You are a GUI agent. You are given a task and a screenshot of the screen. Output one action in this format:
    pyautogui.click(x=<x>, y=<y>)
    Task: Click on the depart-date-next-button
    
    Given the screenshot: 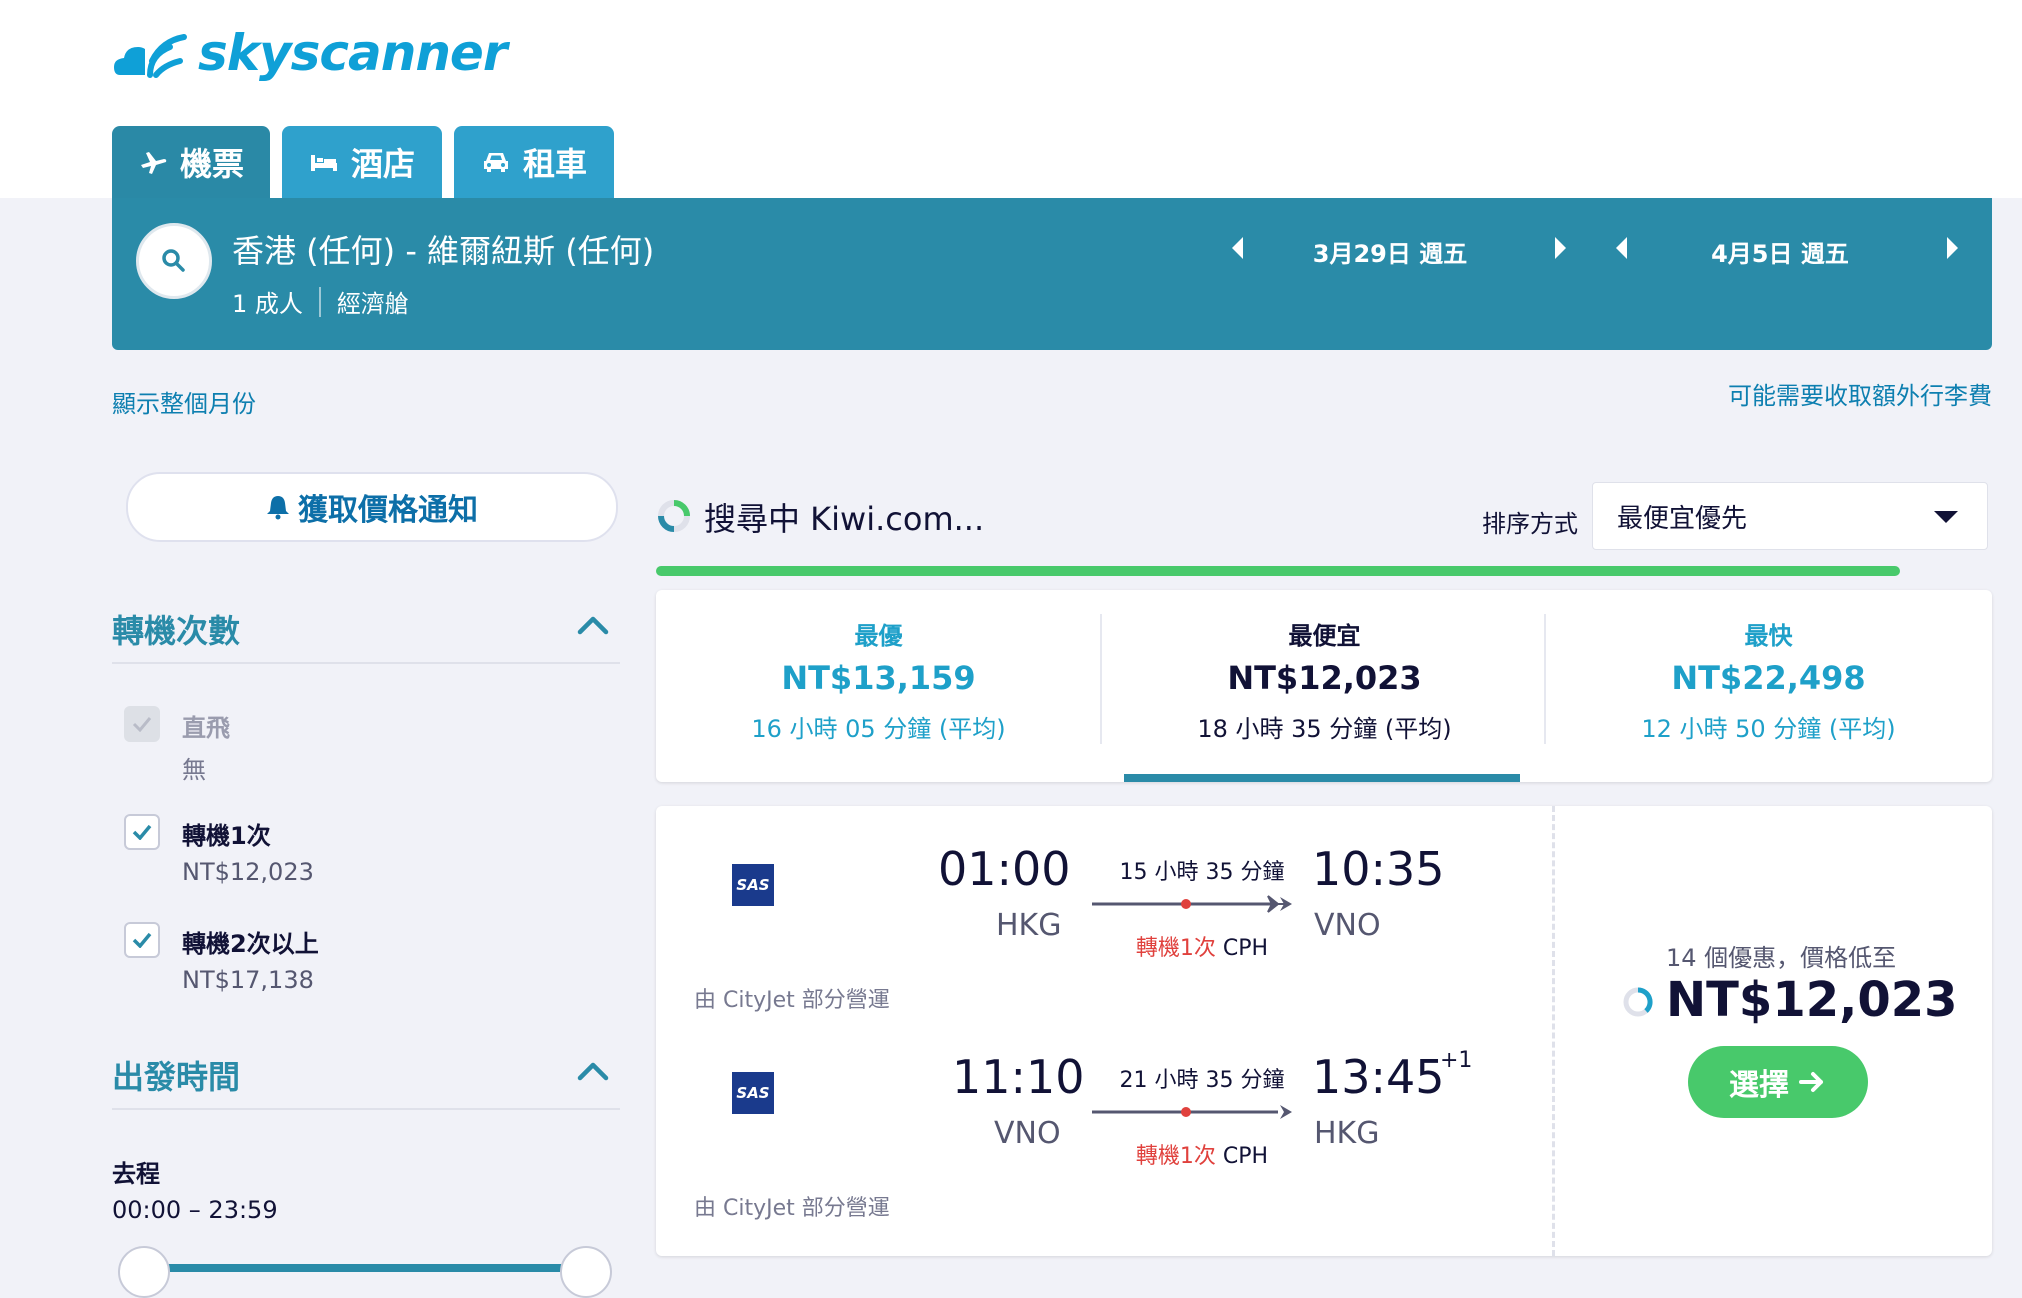 What is the action you would take?
    pyautogui.click(x=1561, y=248)
    